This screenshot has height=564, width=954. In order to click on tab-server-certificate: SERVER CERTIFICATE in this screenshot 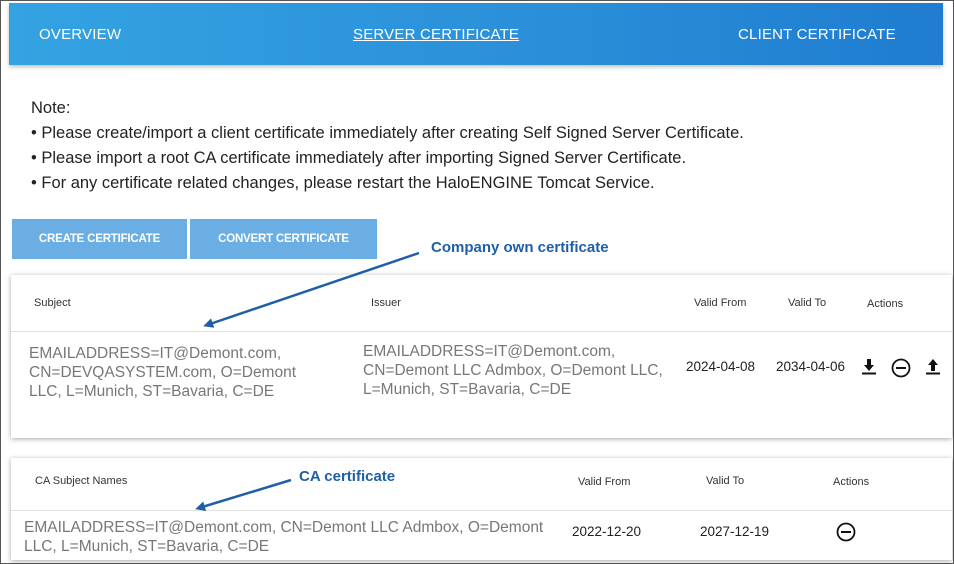, I will do `click(436, 34)`.